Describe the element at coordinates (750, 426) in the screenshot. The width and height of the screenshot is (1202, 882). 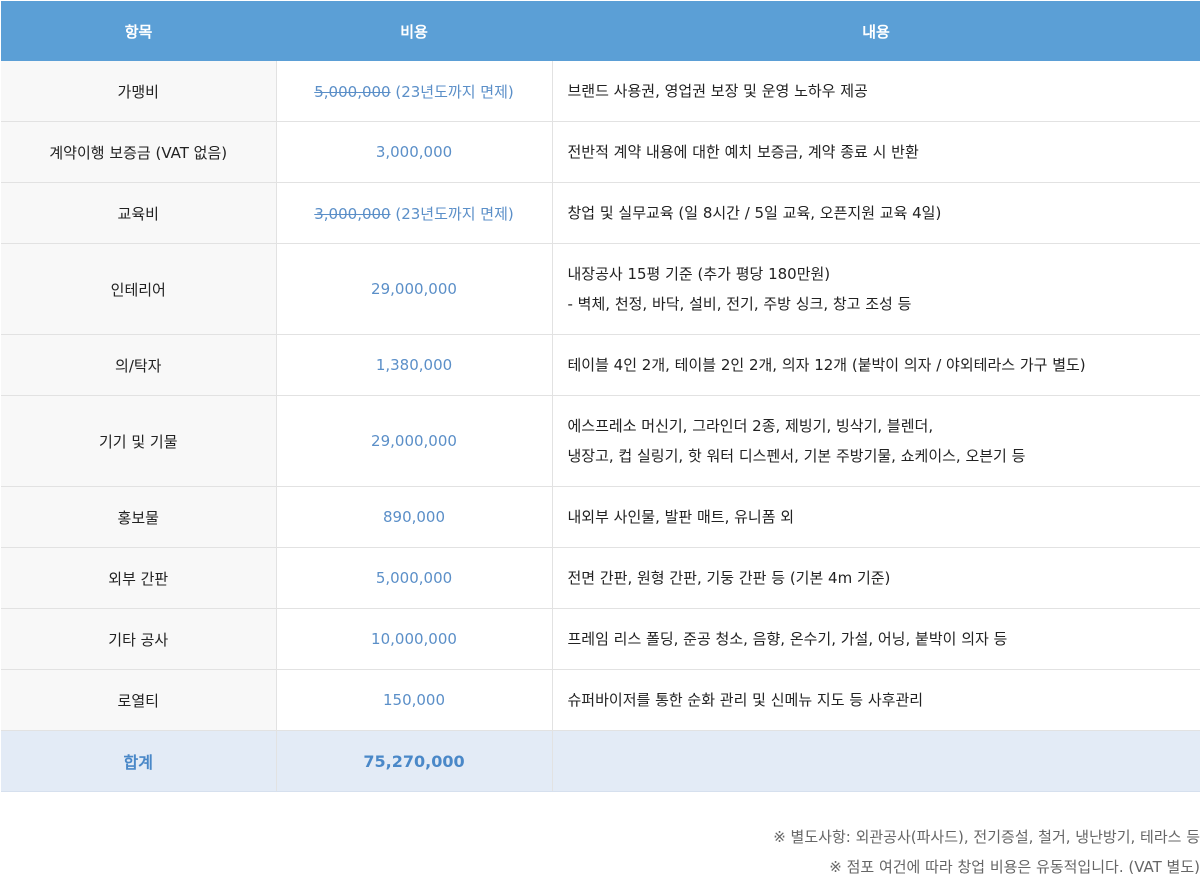
I see `desc-line: 에스프레소 머신기, 그라인더 2종, 제빙기, 빙삭기, 블렌더,` at that location.